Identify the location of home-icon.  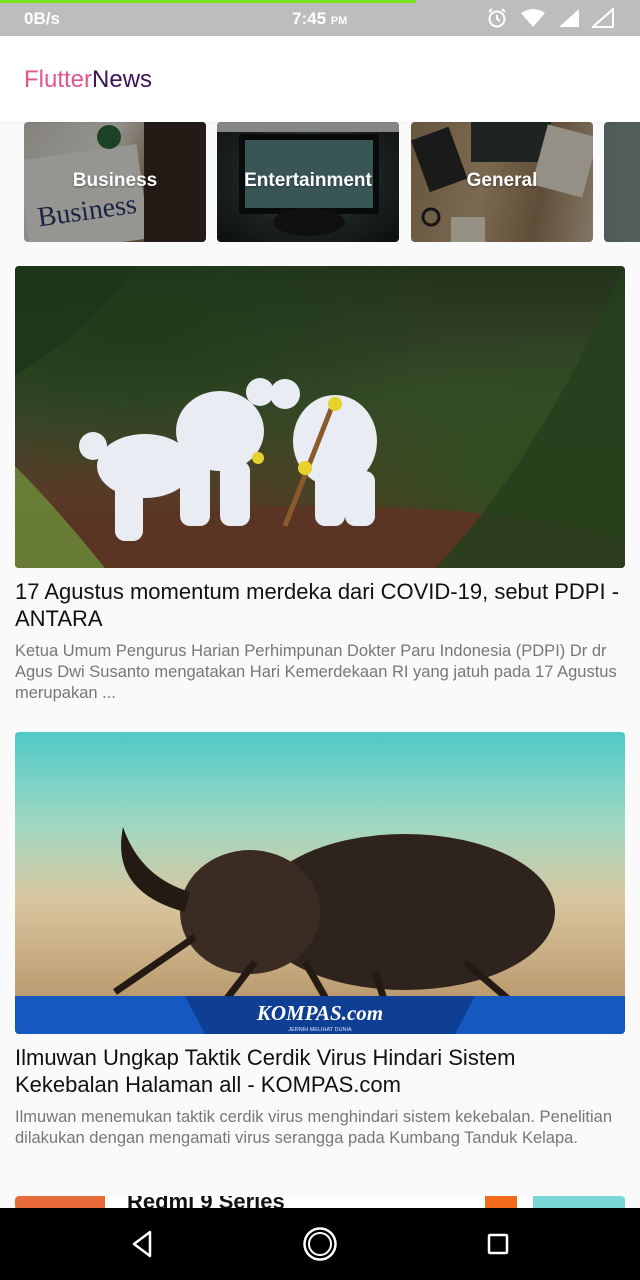
(320, 1244).